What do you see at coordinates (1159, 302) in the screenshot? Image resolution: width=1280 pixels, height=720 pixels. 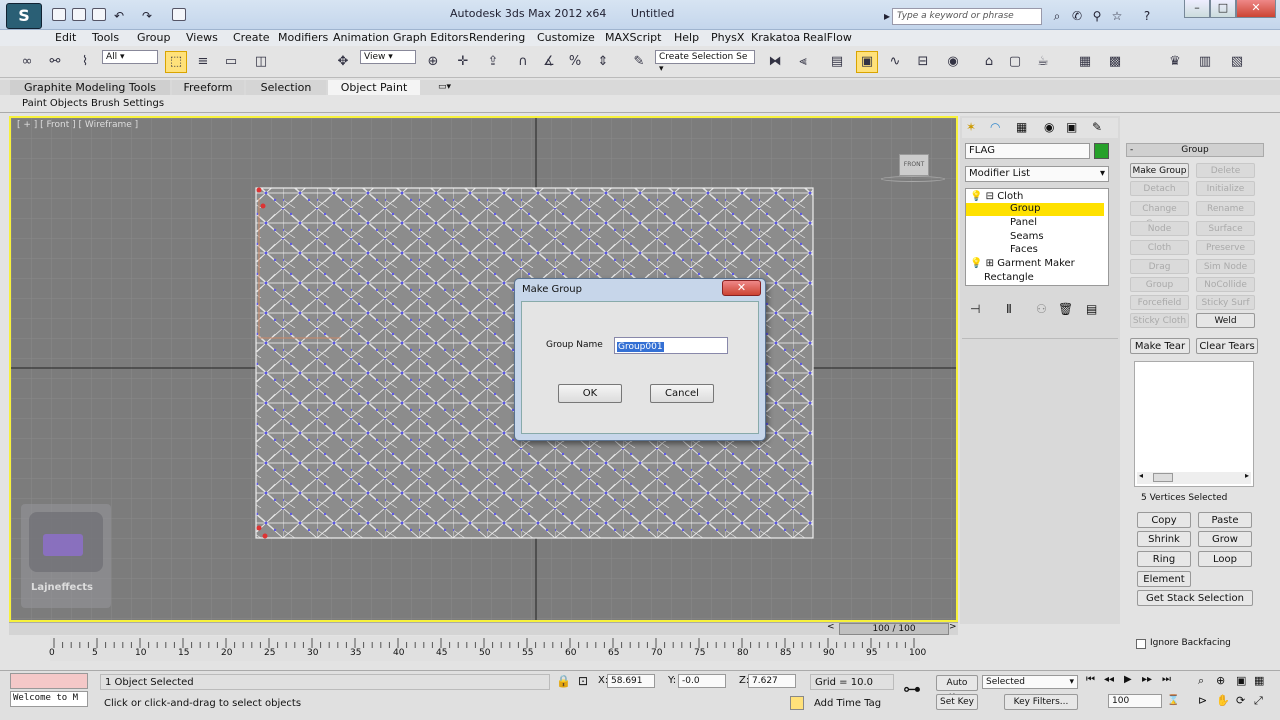 I see `forcefield-button: Forcefield` at bounding box center [1159, 302].